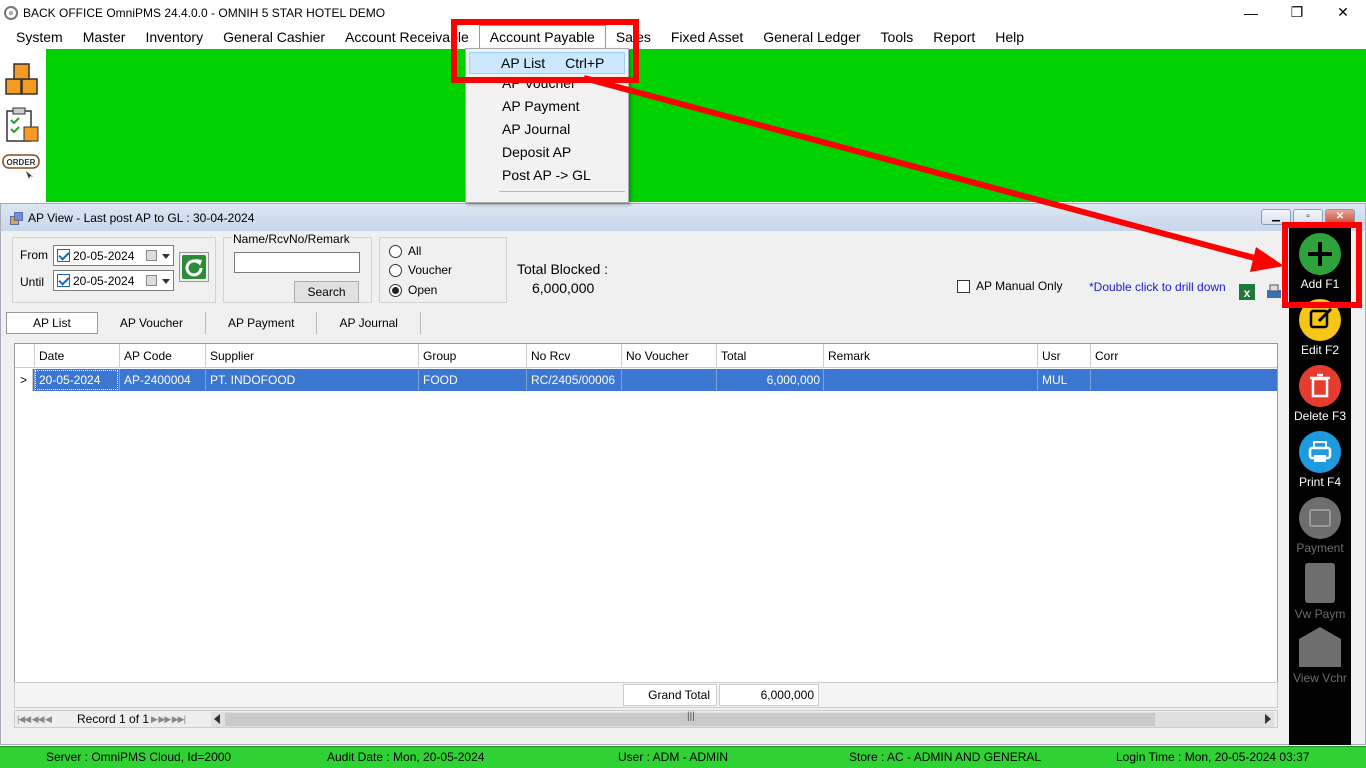 The image size is (1366, 768). I want to click on radio-open-label: Open, so click(423, 290).